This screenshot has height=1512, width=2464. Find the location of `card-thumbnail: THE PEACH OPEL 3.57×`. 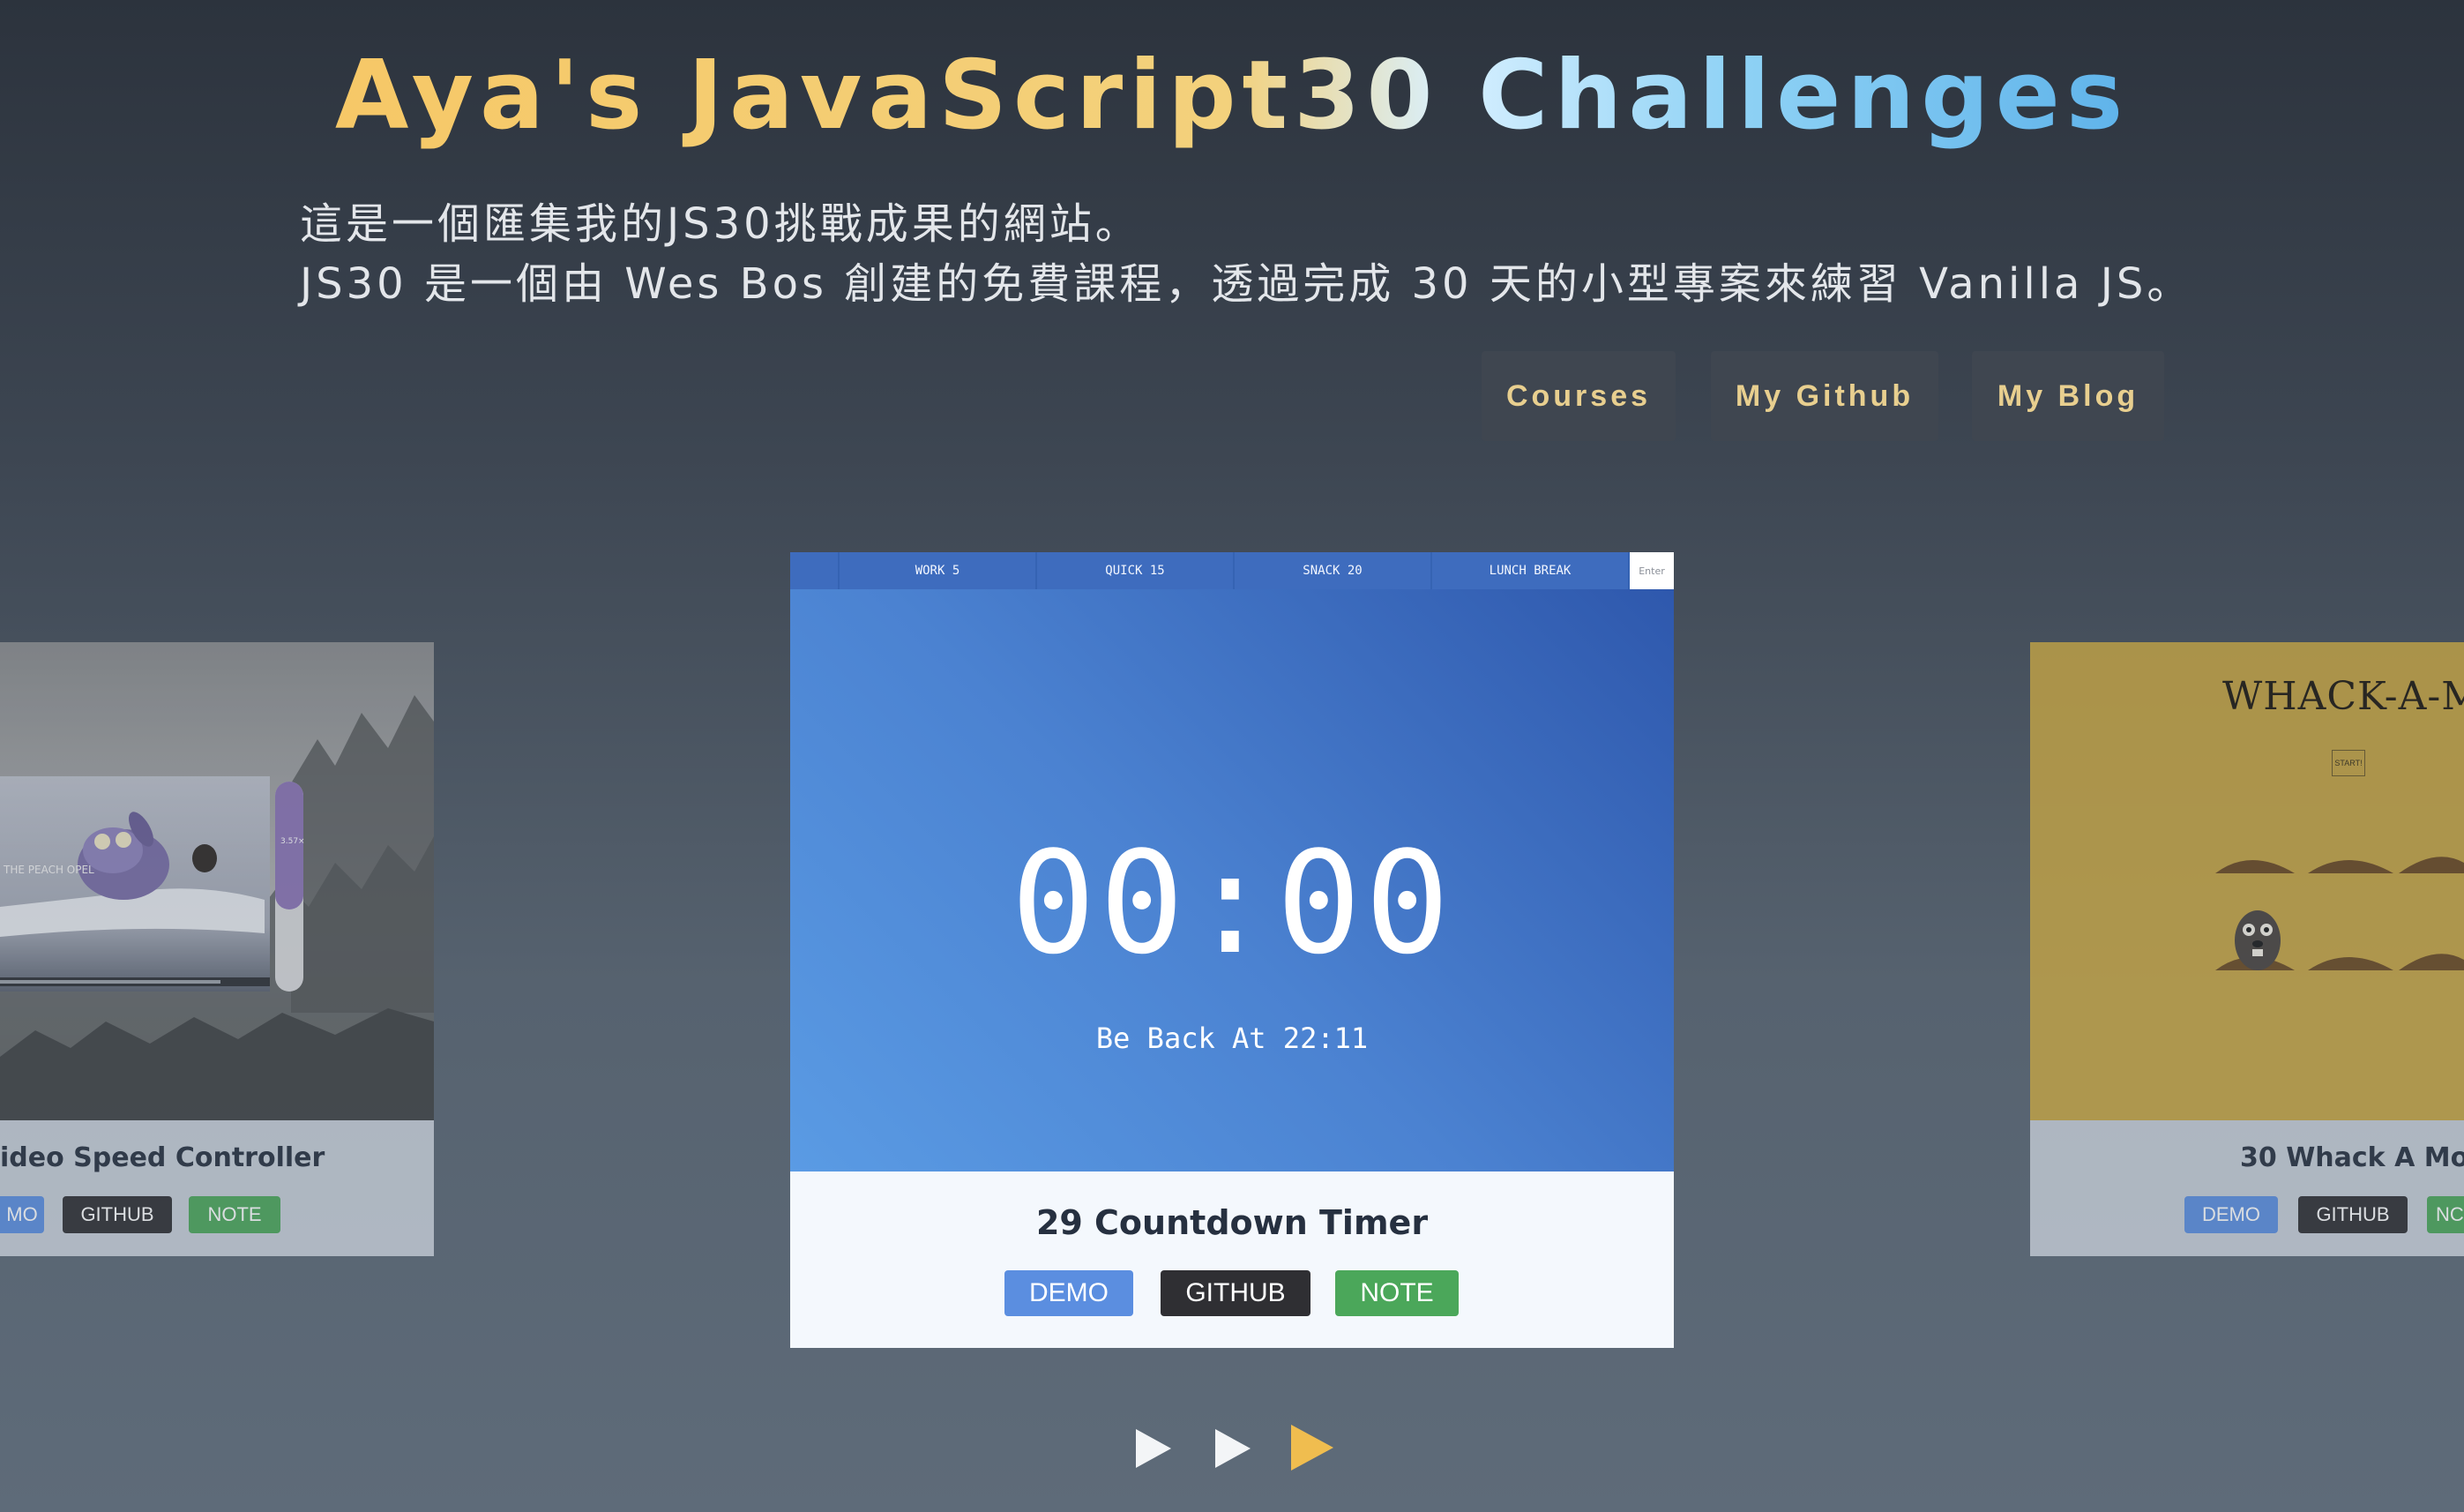

card-thumbnail: THE PEACH OPEL 3.57× is located at coordinates (217, 881).